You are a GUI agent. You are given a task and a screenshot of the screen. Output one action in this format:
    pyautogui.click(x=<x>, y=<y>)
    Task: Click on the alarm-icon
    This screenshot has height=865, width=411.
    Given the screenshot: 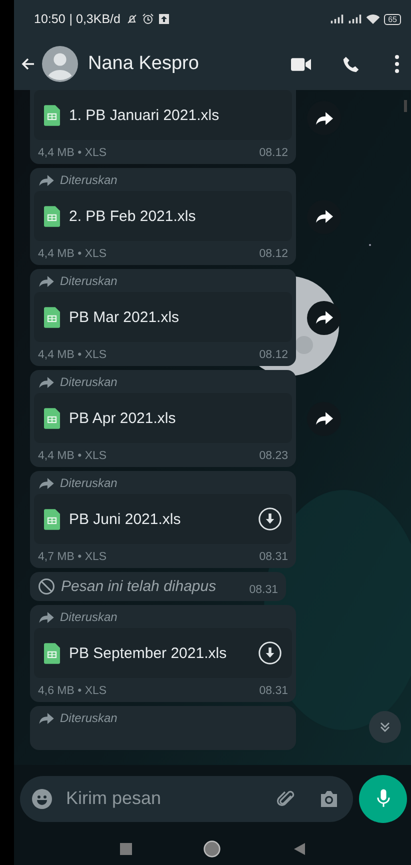 What is the action you would take?
    pyautogui.click(x=148, y=19)
    